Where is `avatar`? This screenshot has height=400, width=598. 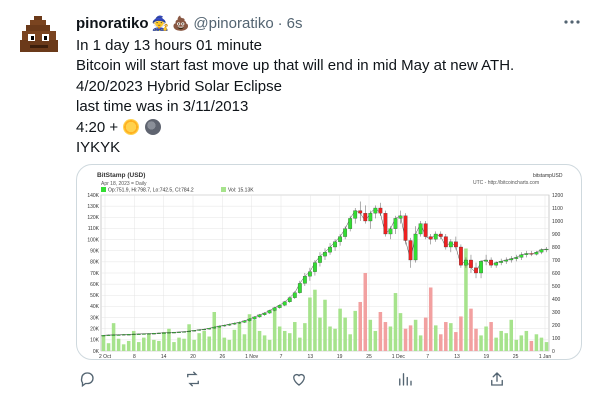 avatar is located at coordinates (39, 36).